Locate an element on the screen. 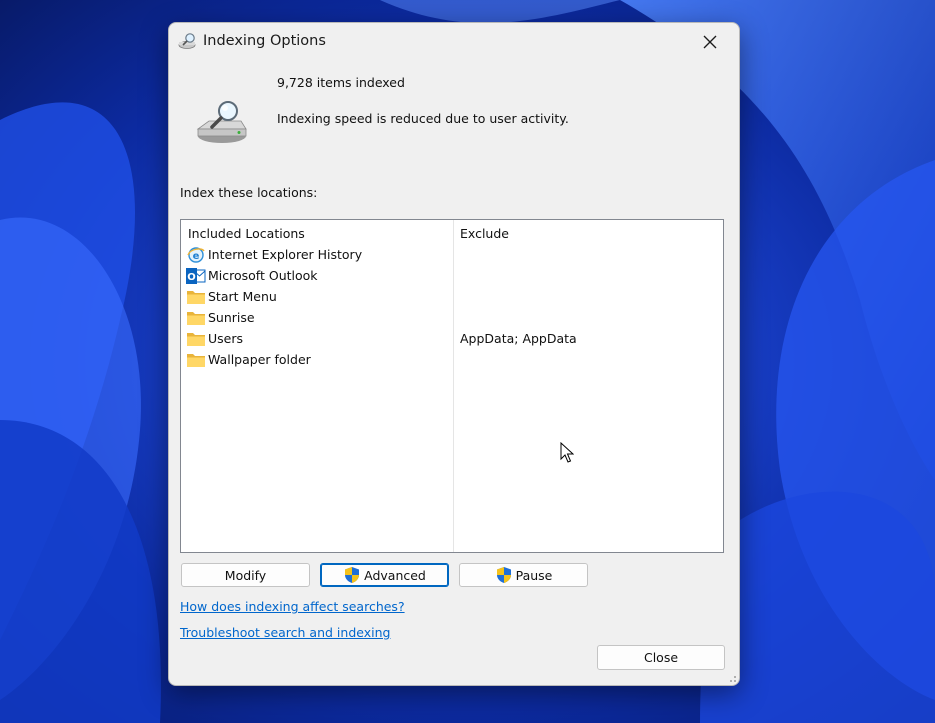  modify-button-label: Modify is located at coordinates (245, 575).